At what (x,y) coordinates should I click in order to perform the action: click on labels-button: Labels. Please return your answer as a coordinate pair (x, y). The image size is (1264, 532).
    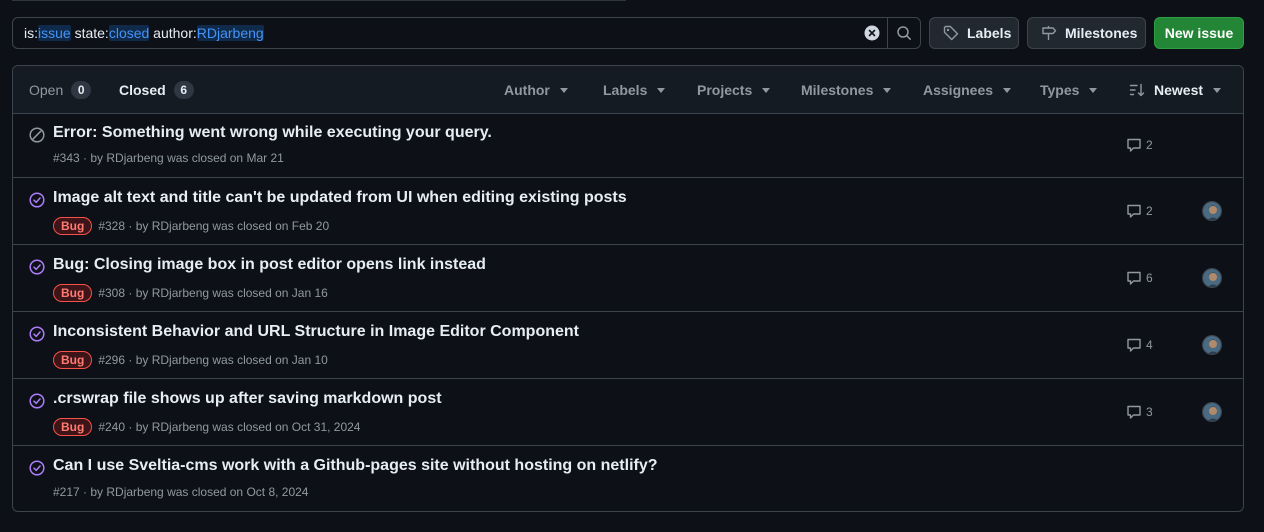
    Looking at the image, I should click on (974, 33).